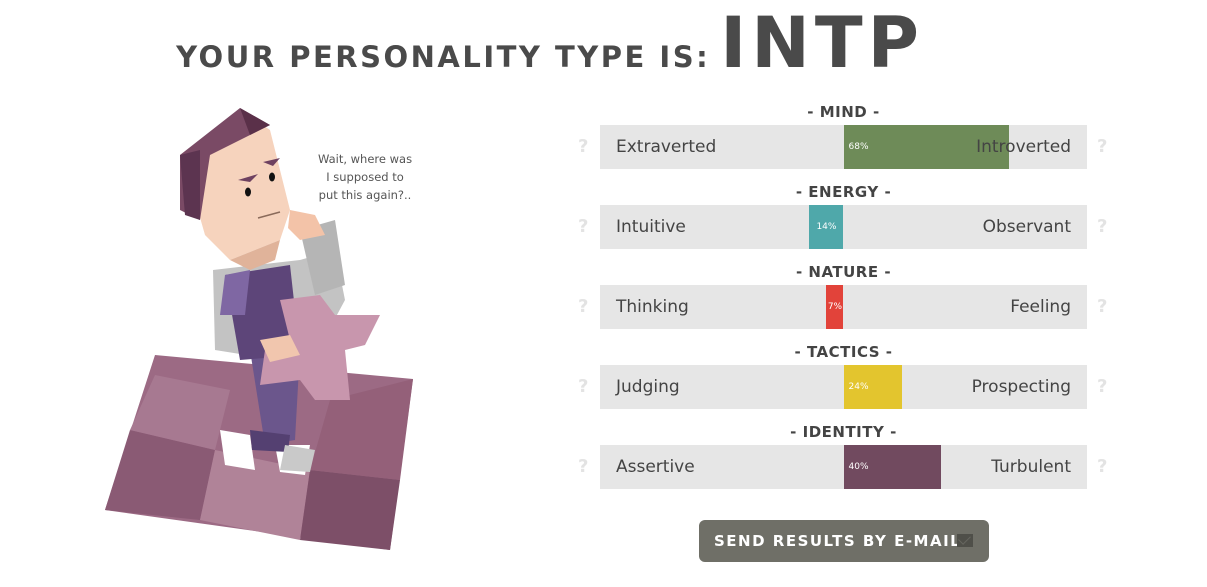 This screenshot has height=587, width=1207. Describe the element at coordinates (858, 467) in the screenshot. I see `scale-percent: 40%` at that location.